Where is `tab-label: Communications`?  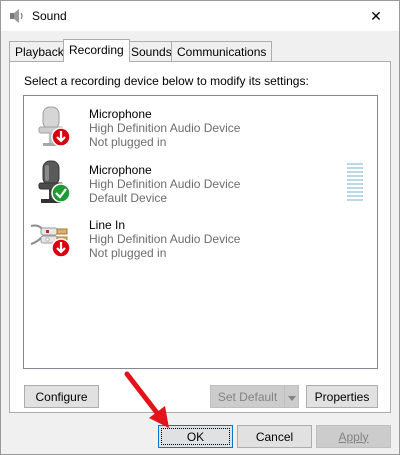 tab-label: Communications is located at coordinates (222, 52).